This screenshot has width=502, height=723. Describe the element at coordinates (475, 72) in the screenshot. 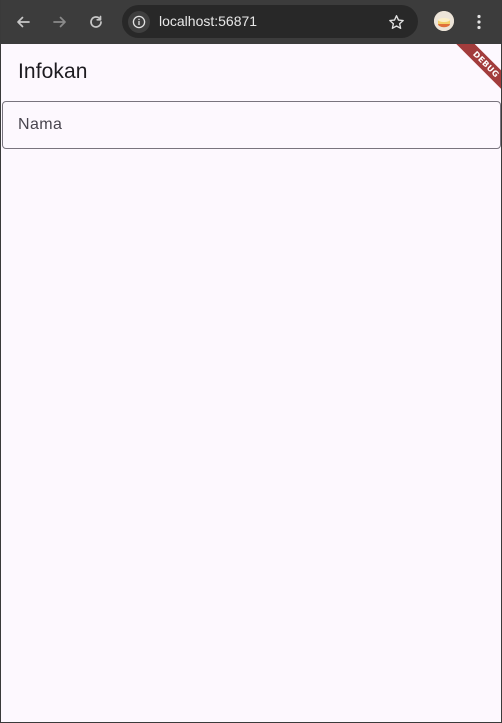

I see `debug-banner-label: DEBUG` at that location.